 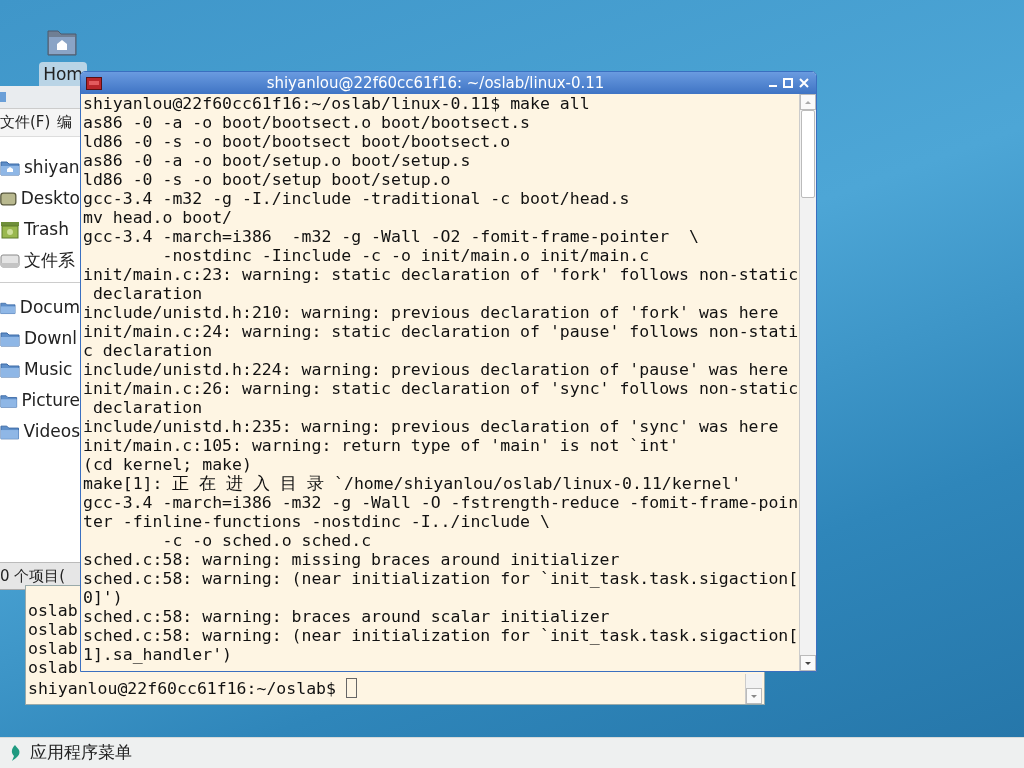 What do you see at coordinates (266, 540) in the screenshot?
I see `terminal-line: -c -o sched.o sched.c` at bounding box center [266, 540].